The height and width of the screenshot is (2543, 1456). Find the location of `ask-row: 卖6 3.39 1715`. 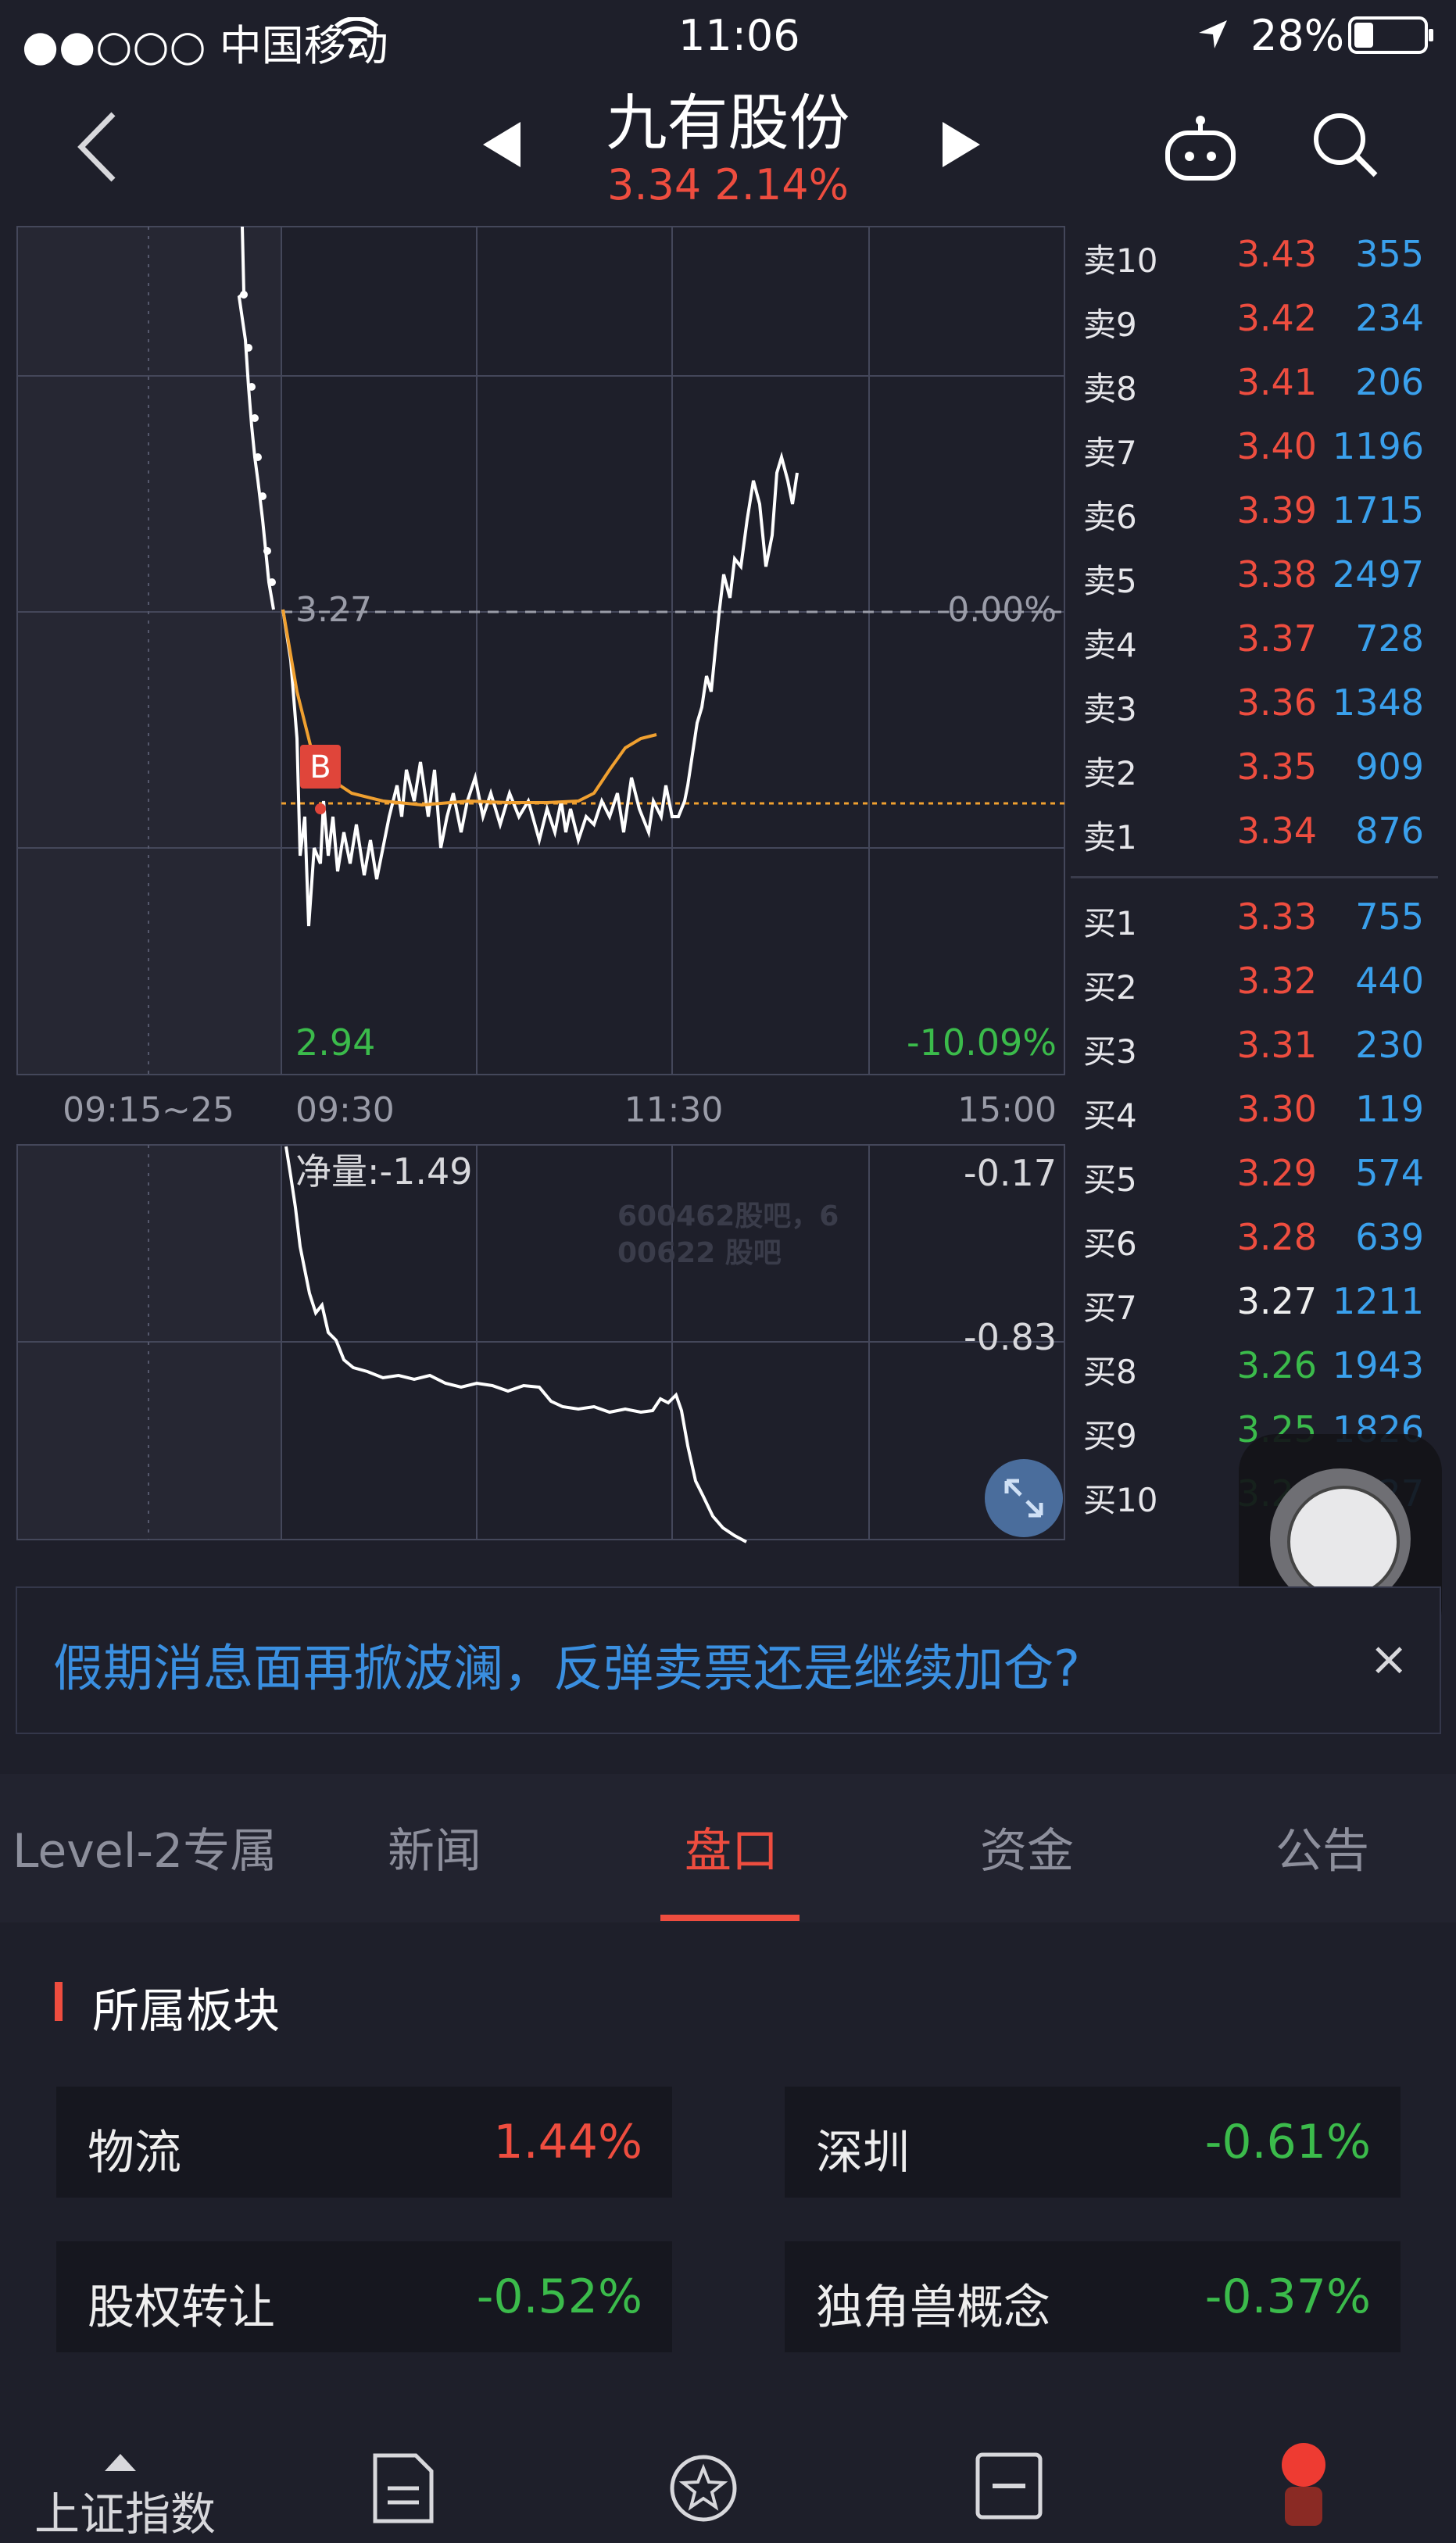

ask-row: 卖6 3.39 1715 is located at coordinates (1254, 515).